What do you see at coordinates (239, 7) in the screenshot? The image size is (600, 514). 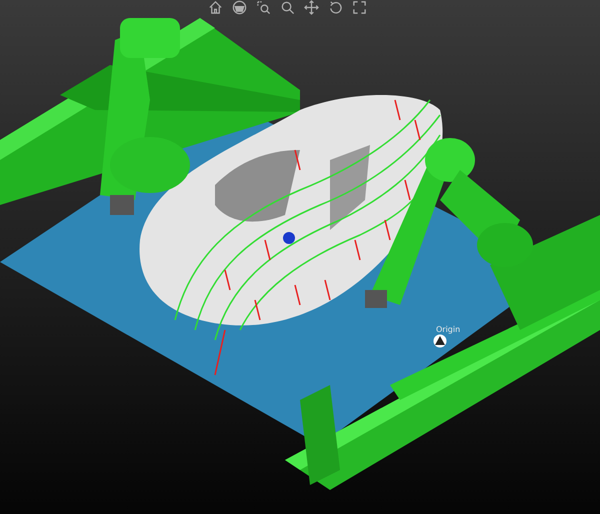 I see `orbit-icon` at bounding box center [239, 7].